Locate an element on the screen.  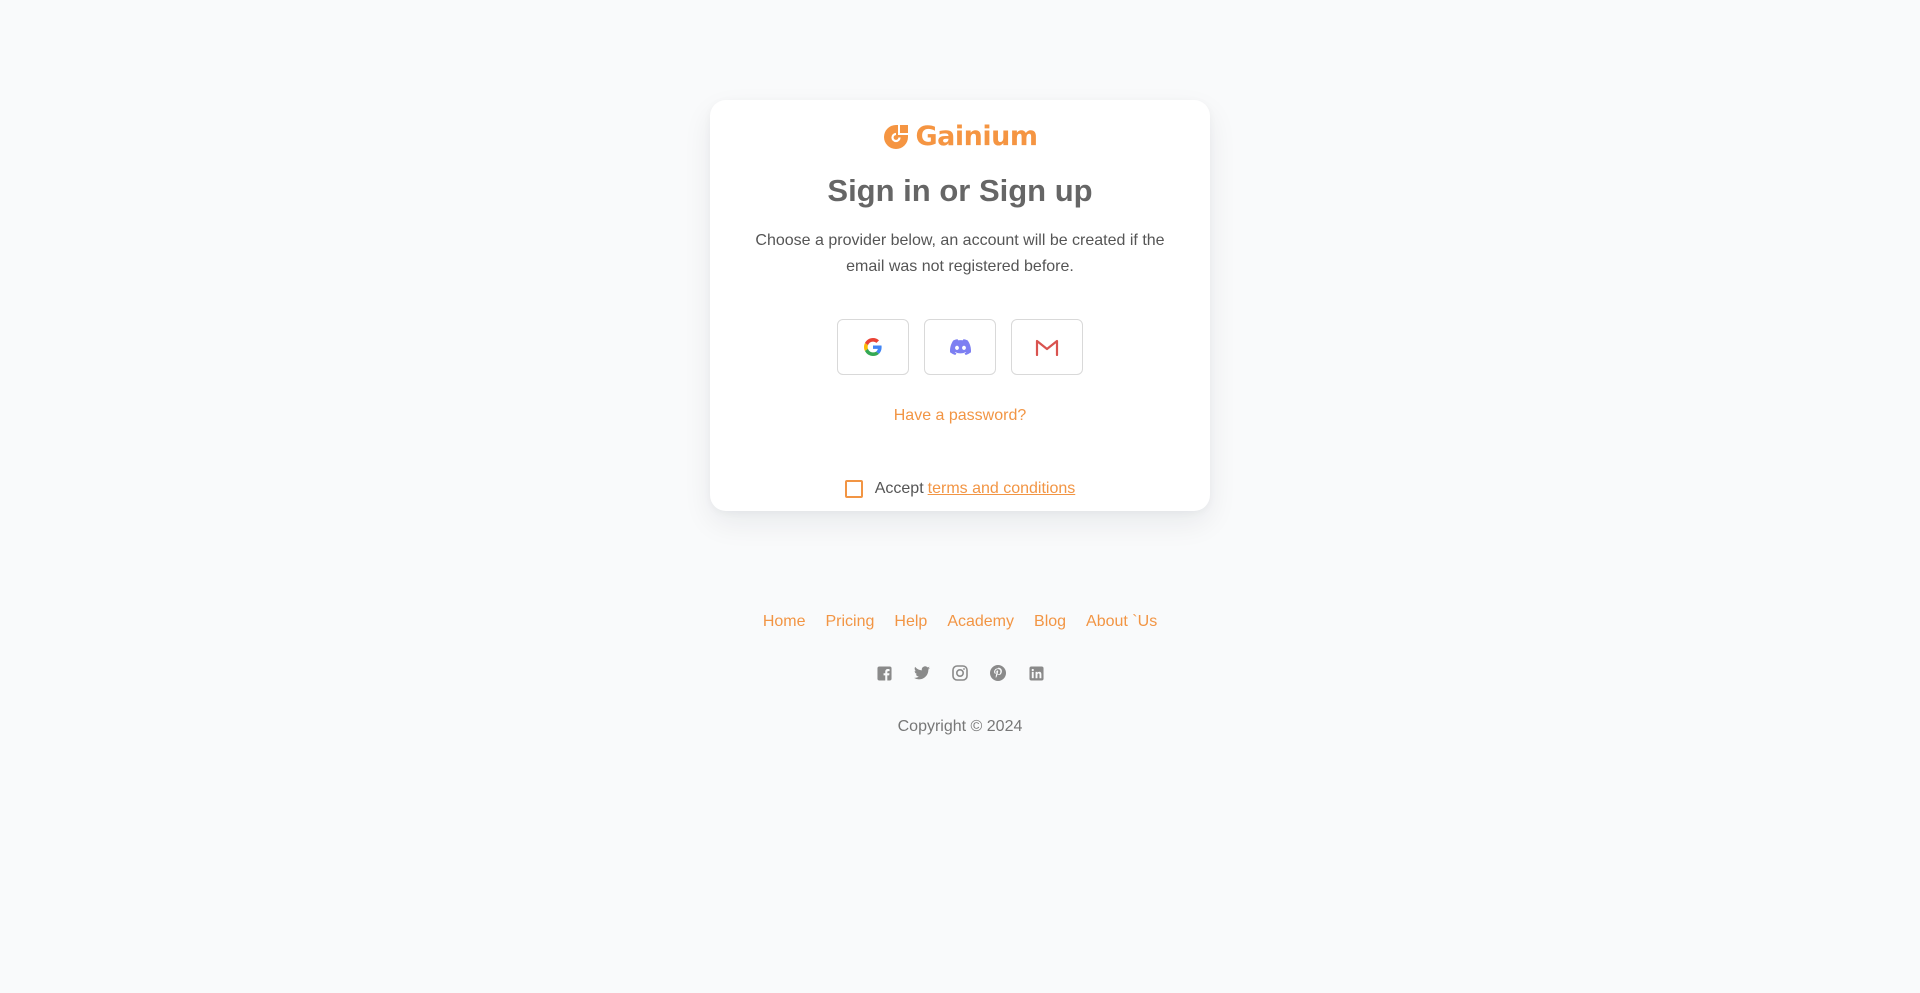
facebook-icon is located at coordinates (884, 673).